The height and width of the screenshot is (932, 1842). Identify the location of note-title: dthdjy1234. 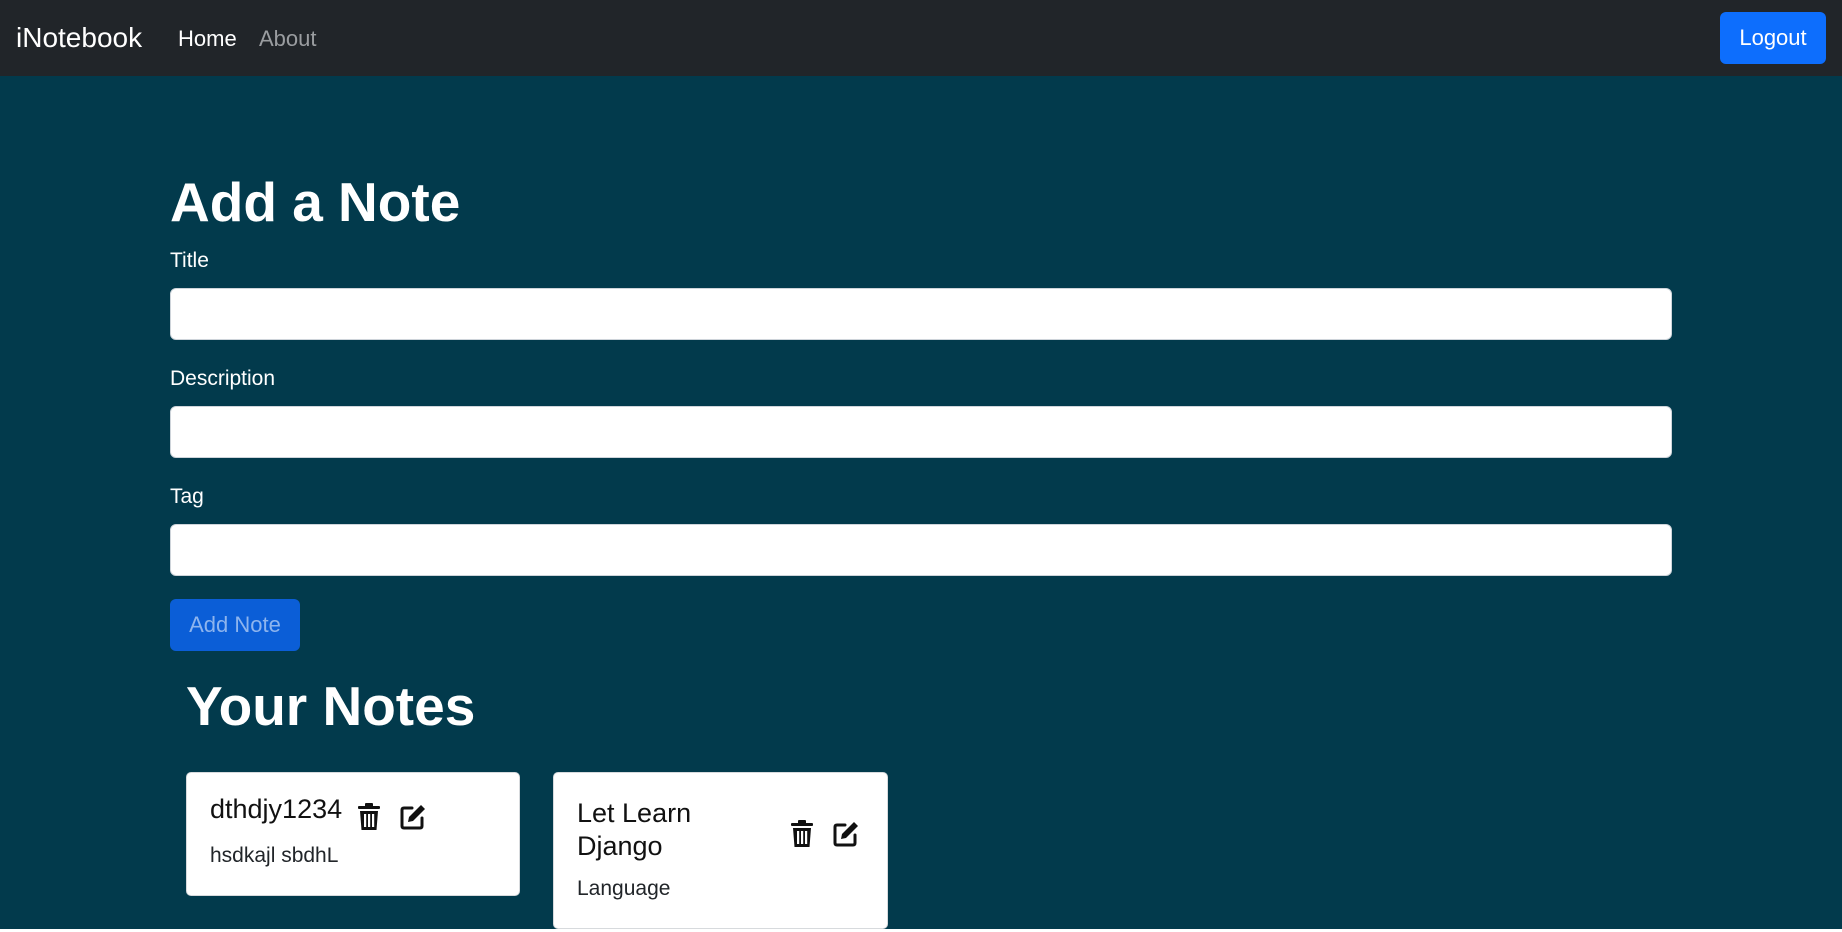
(276, 809).